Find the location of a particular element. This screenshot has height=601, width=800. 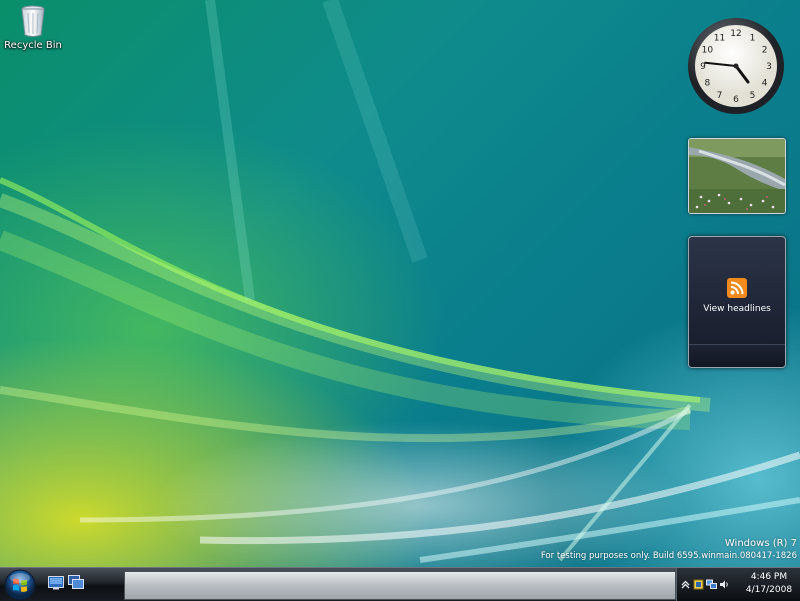

recycle-bin-label: Recycle Bin is located at coordinates (33, 45).